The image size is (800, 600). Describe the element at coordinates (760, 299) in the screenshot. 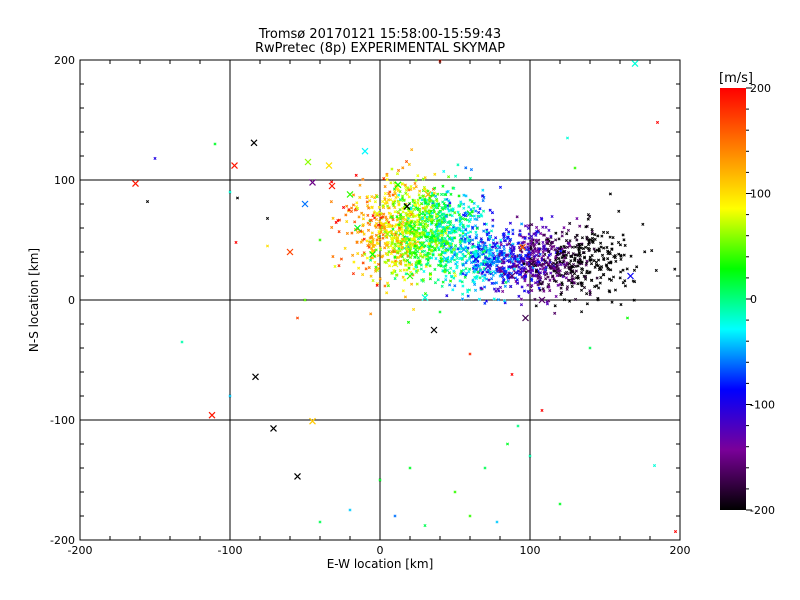

I see `colorbar-ticks: -200 -100 0 100 200` at that location.